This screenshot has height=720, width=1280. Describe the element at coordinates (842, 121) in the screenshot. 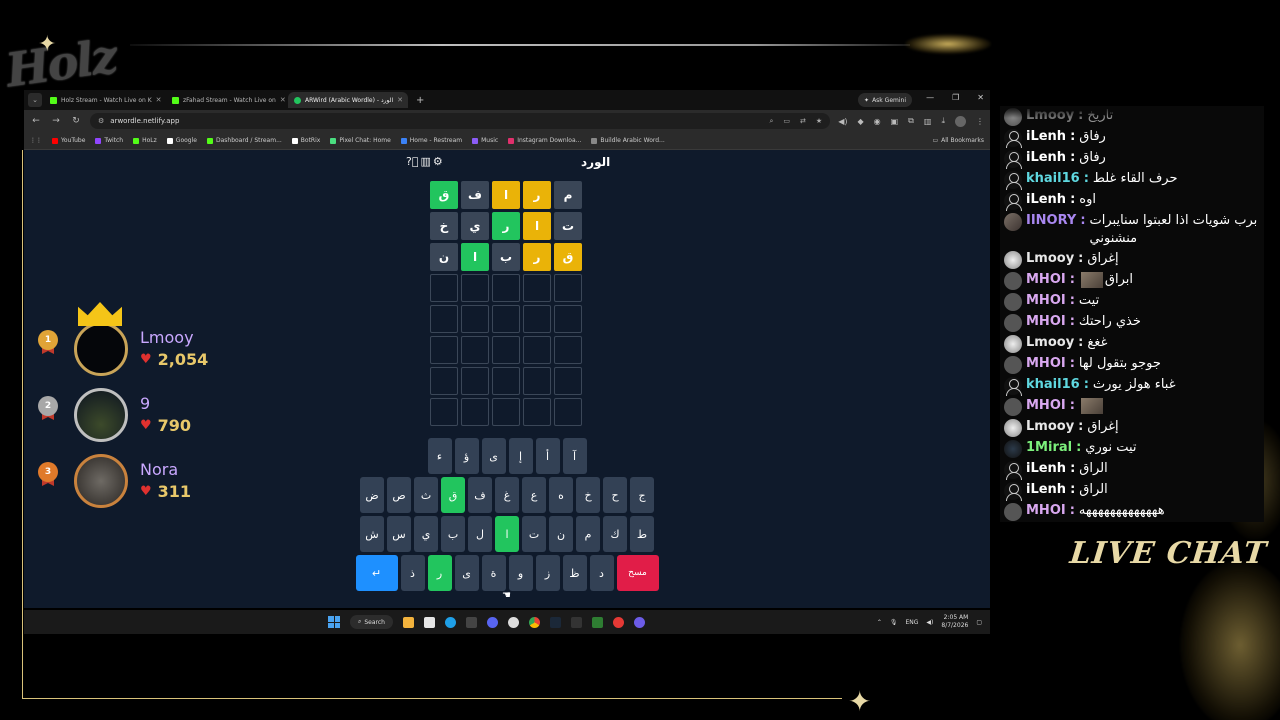

I see `mute-icon: ◀)` at that location.